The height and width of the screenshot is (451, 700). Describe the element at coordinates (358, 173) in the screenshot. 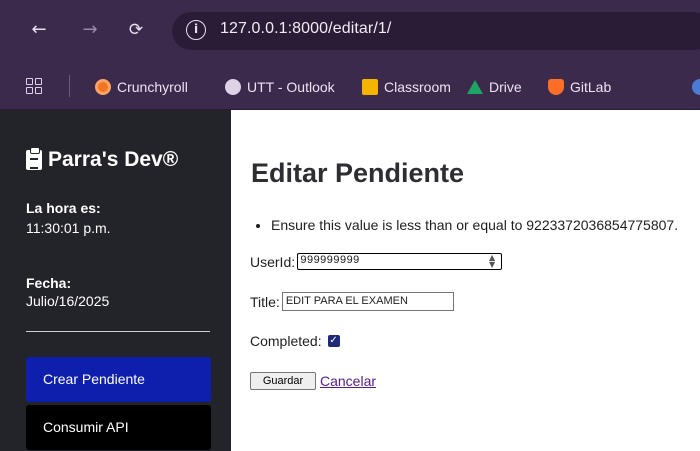

I see `page-title: Editar Pendiente` at that location.